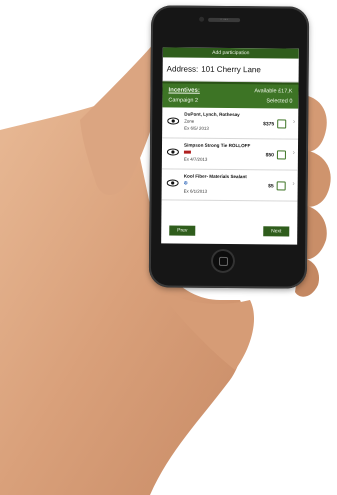 The width and height of the screenshot is (337, 495). Describe the element at coordinates (185, 183) in the screenshot. I see `blue-brand-icon: ❆` at that location.